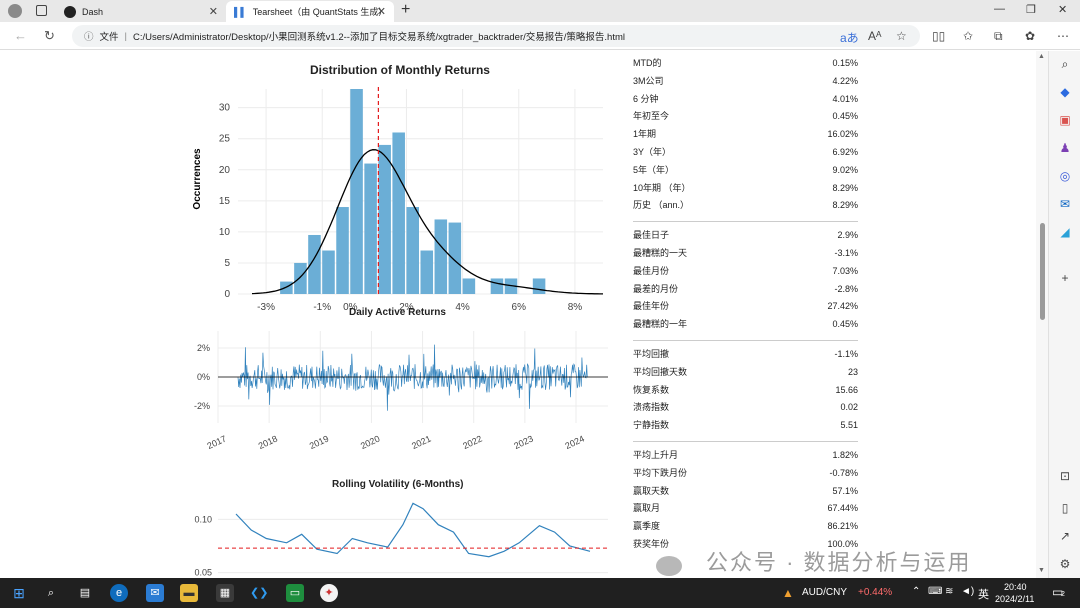 The width and height of the screenshot is (1080, 608). What do you see at coordinates (1065, 120) in the screenshot?
I see `tools-icon: ▣` at bounding box center [1065, 120].